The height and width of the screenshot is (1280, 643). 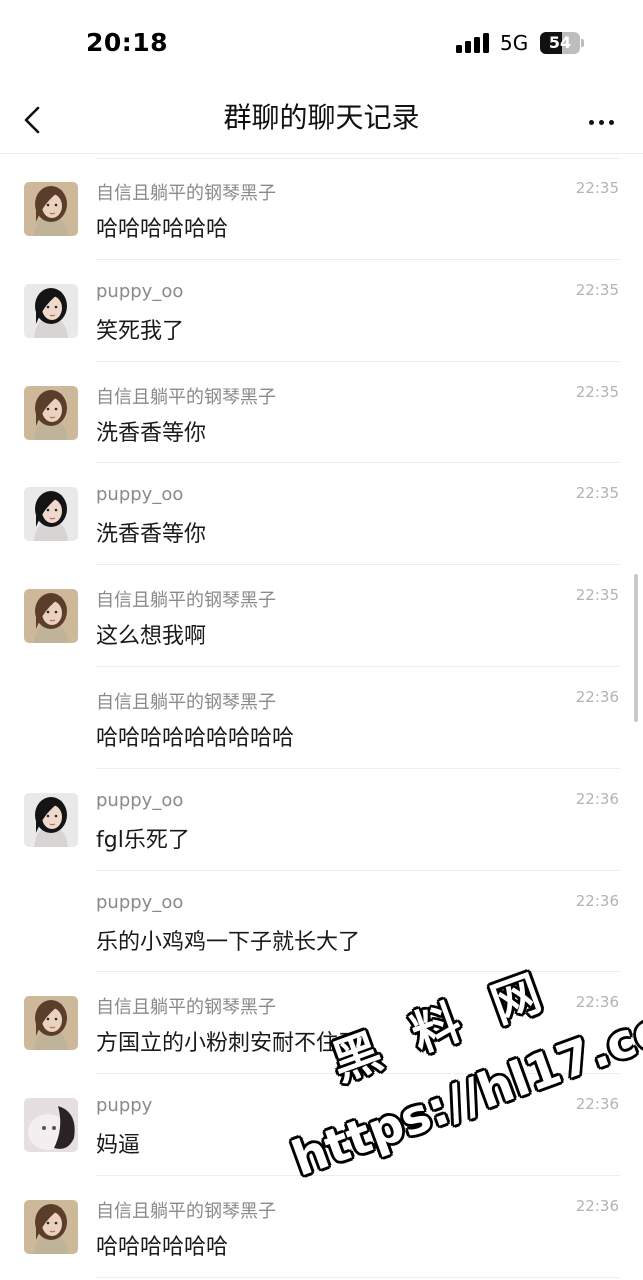 I want to click on battery-level-text: 54, so click(x=560, y=42).